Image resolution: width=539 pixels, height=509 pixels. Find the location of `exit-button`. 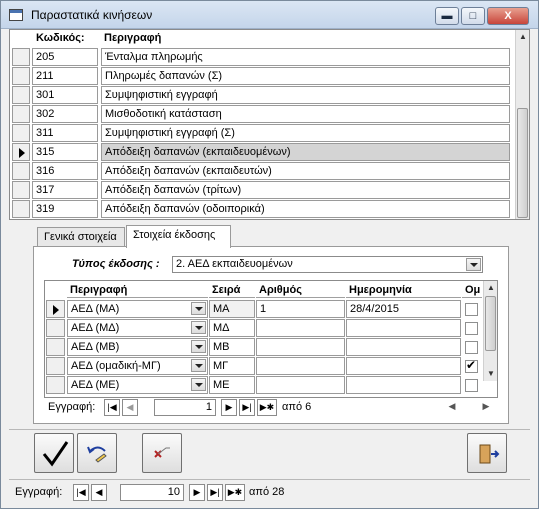

exit-button is located at coordinates (487, 453).